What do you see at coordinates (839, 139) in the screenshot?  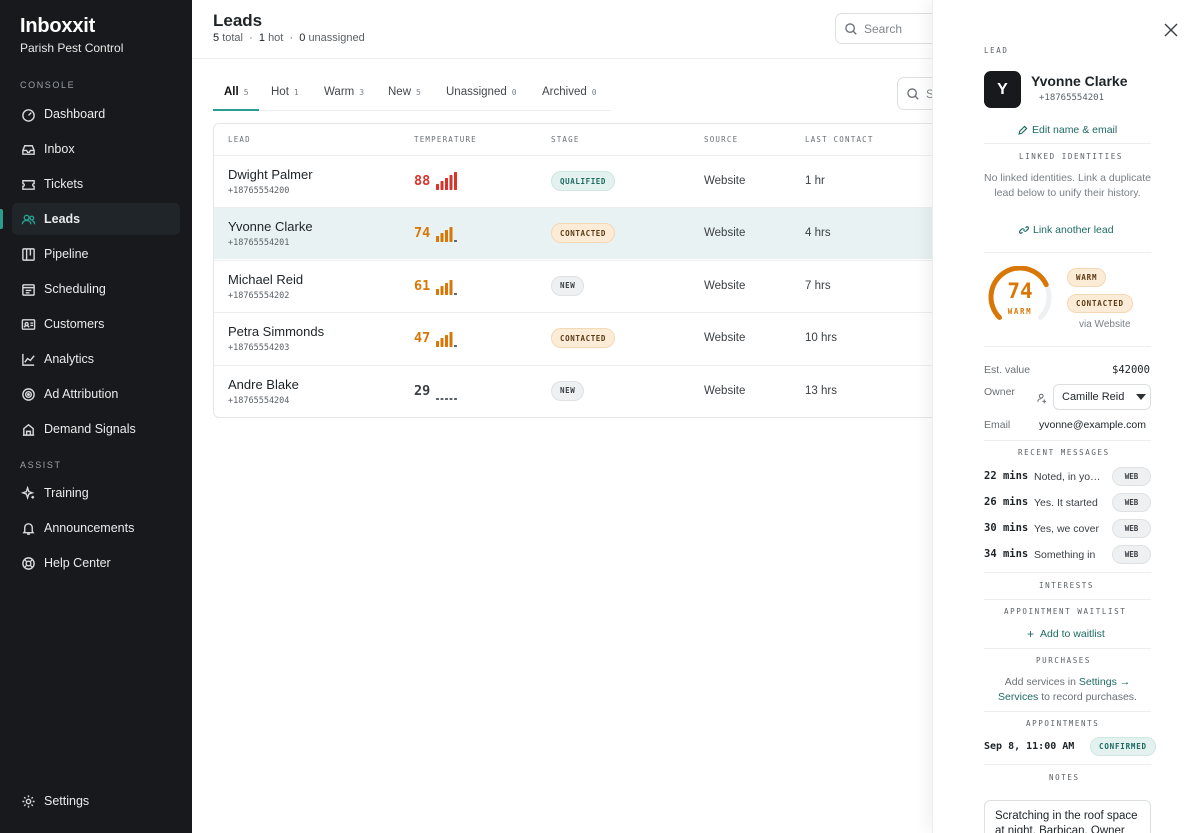 I see `column-header-last-contact: LAST CONTACT` at bounding box center [839, 139].